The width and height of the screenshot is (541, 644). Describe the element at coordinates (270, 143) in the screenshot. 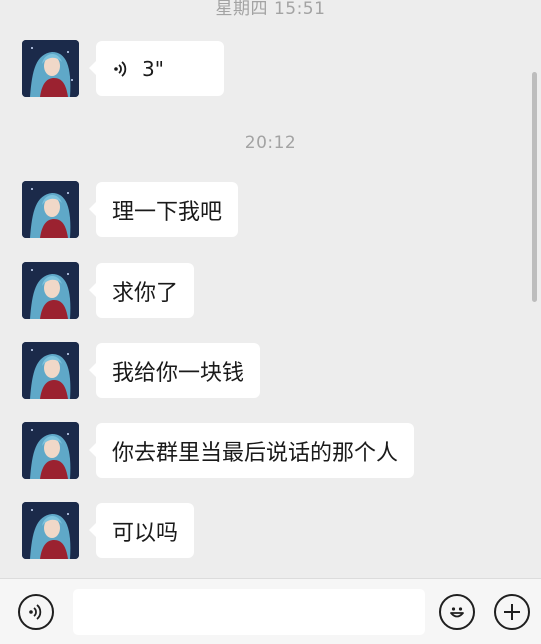

I see `timestamp-mid: 20:12` at that location.